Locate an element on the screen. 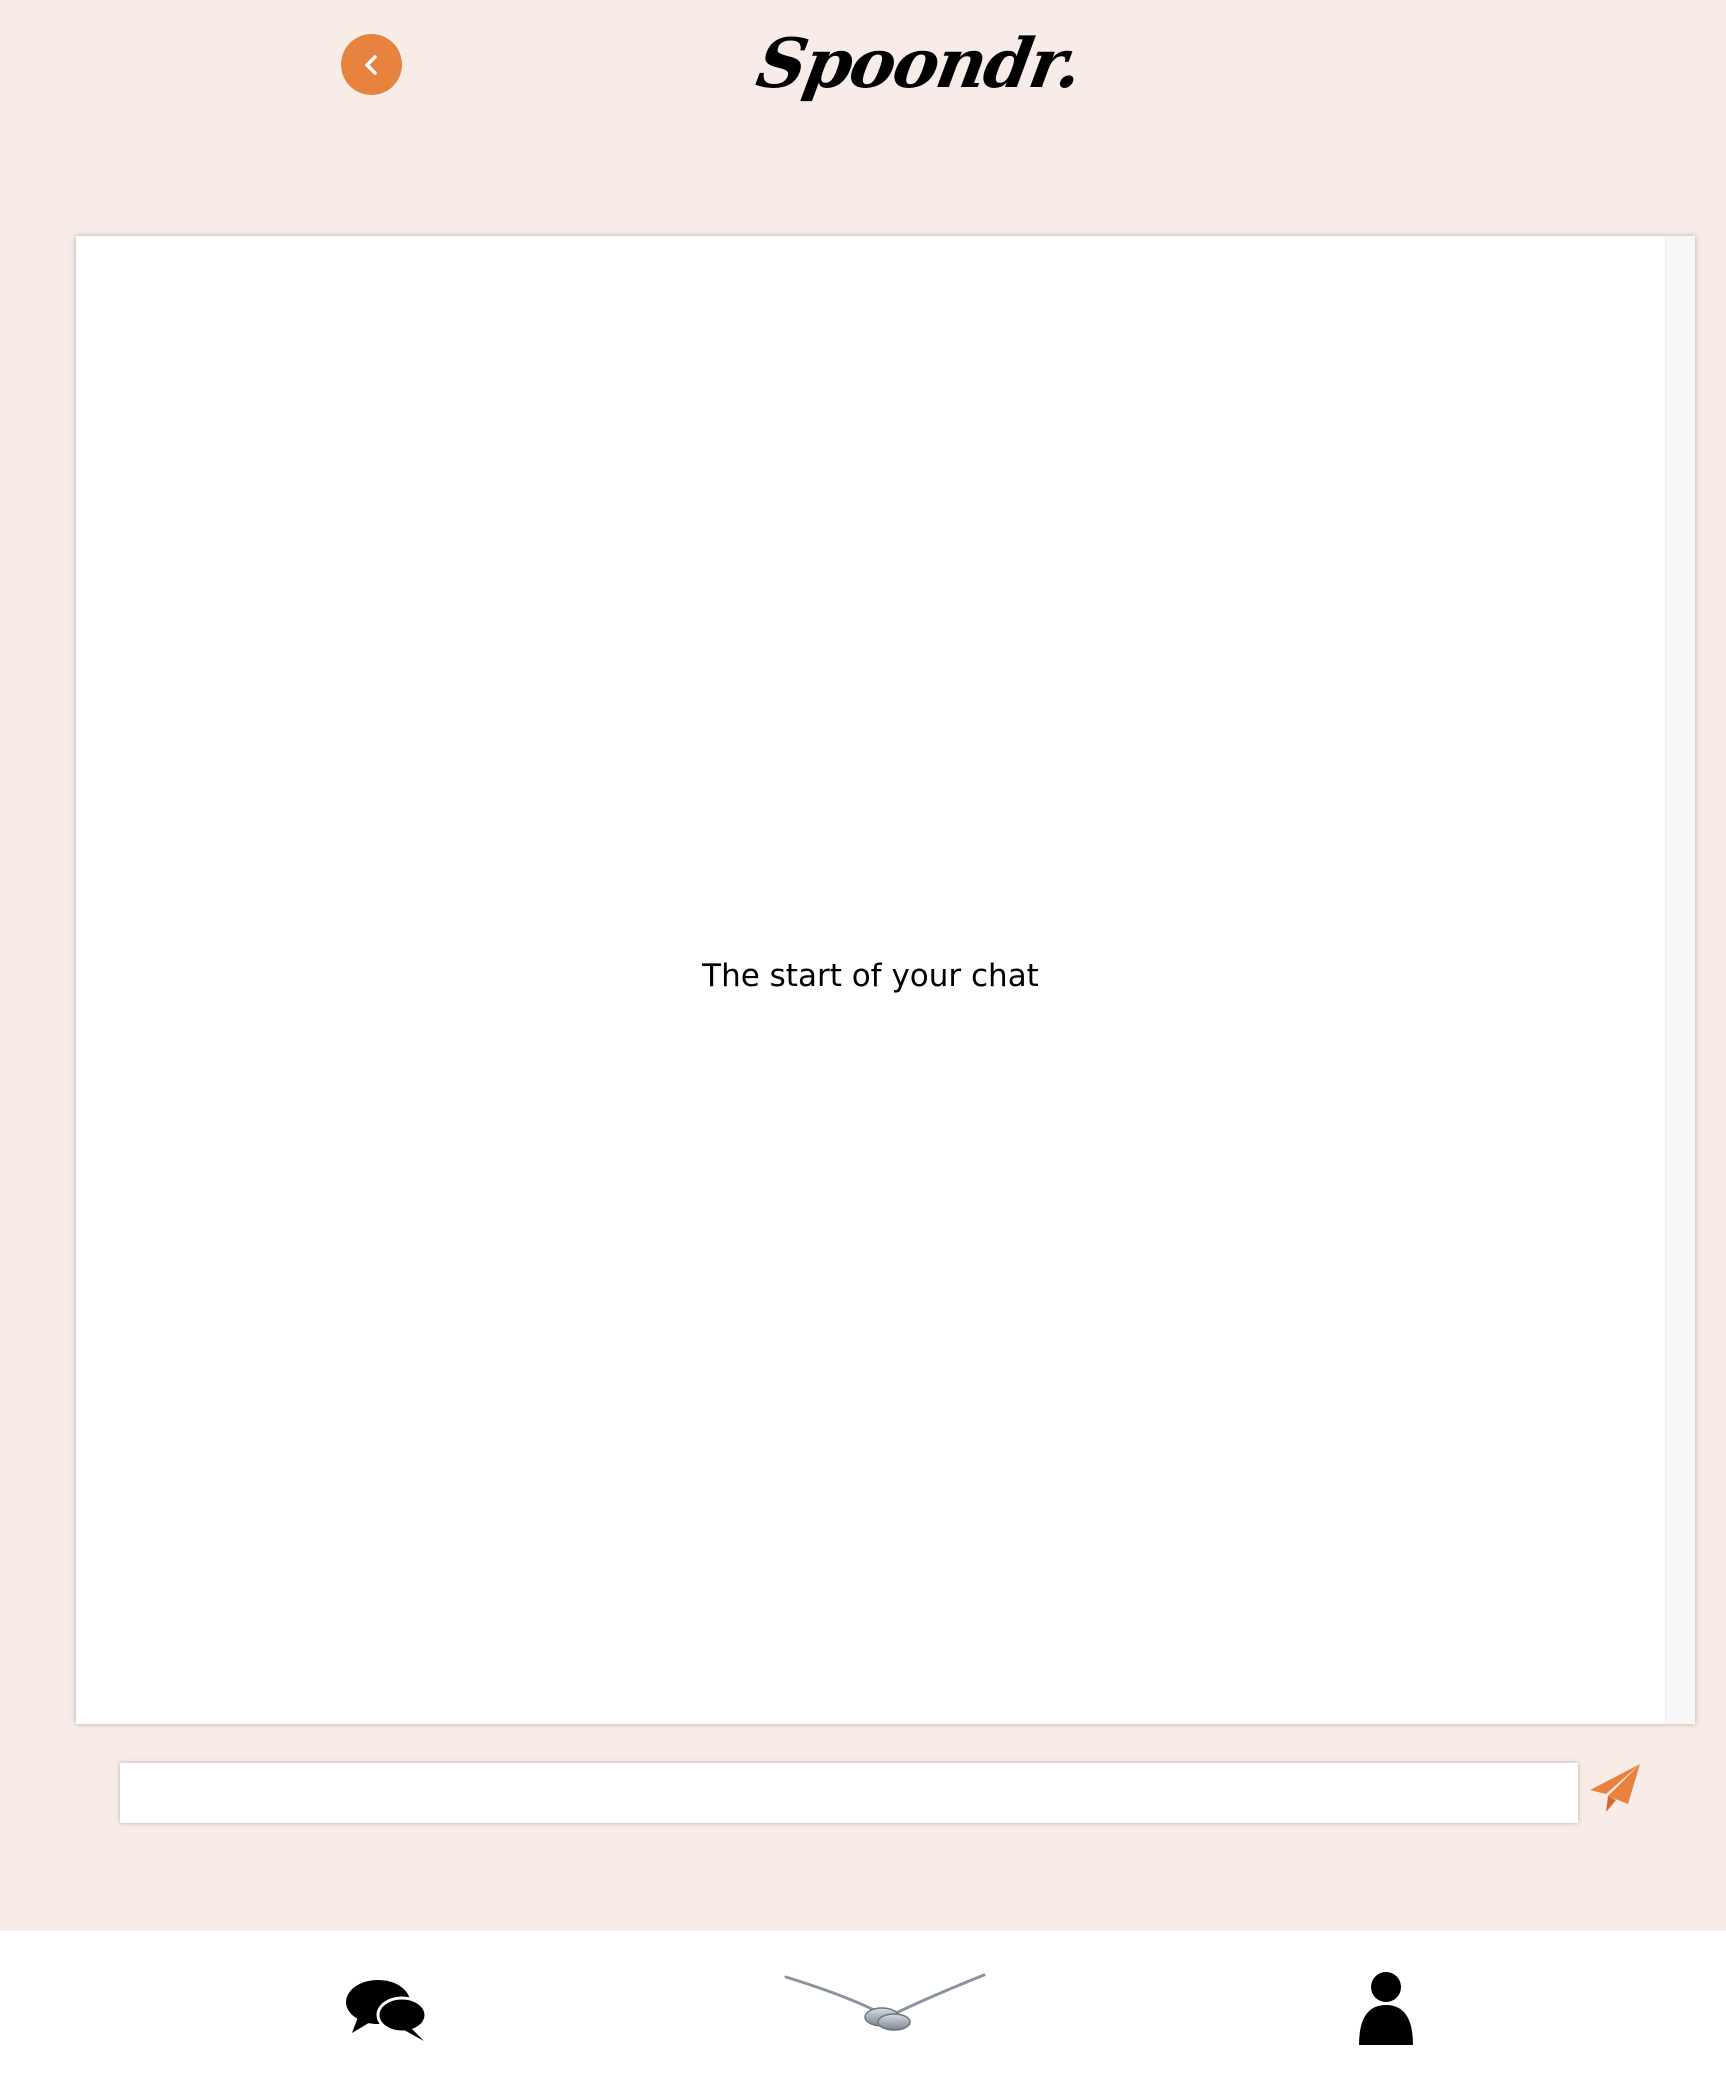 Image resolution: width=1726 pixels, height=2076 pixels. back-button is located at coordinates (371, 64).